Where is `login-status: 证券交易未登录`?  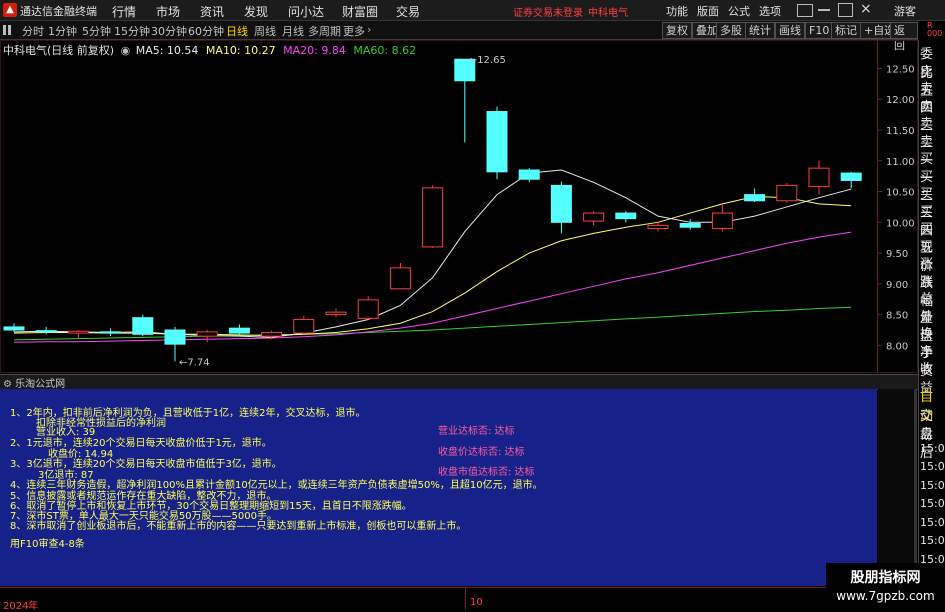 login-status: 证券交易未登录 is located at coordinates (548, 11).